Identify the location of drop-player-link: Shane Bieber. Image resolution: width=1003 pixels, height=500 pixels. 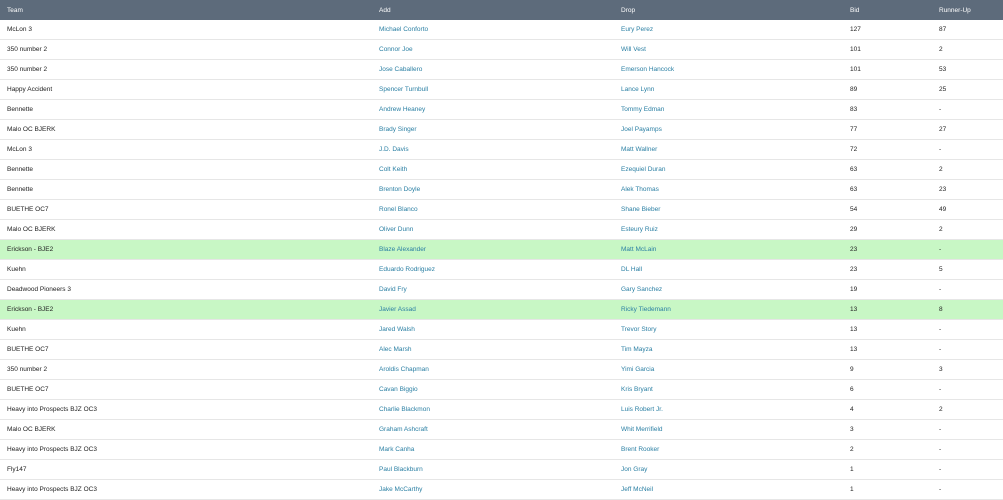
(728, 209).